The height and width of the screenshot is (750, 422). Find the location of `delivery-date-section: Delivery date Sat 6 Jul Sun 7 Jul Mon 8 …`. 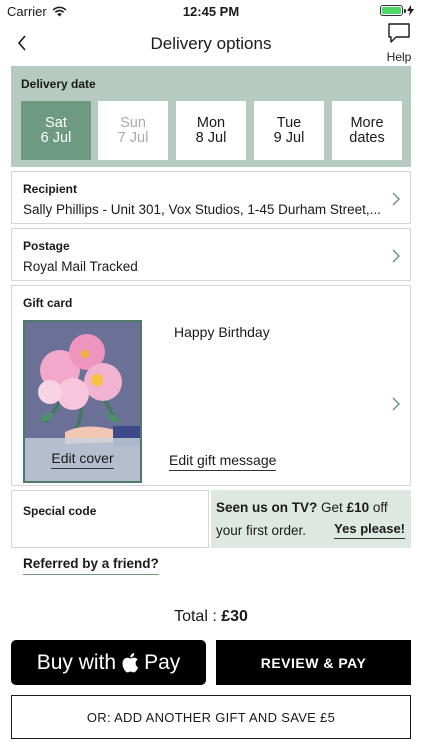

delivery-date-section: Delivery date Sat 6 Jul Sun 7 Jul Mon 8 … is located at coordinates (211, 116).